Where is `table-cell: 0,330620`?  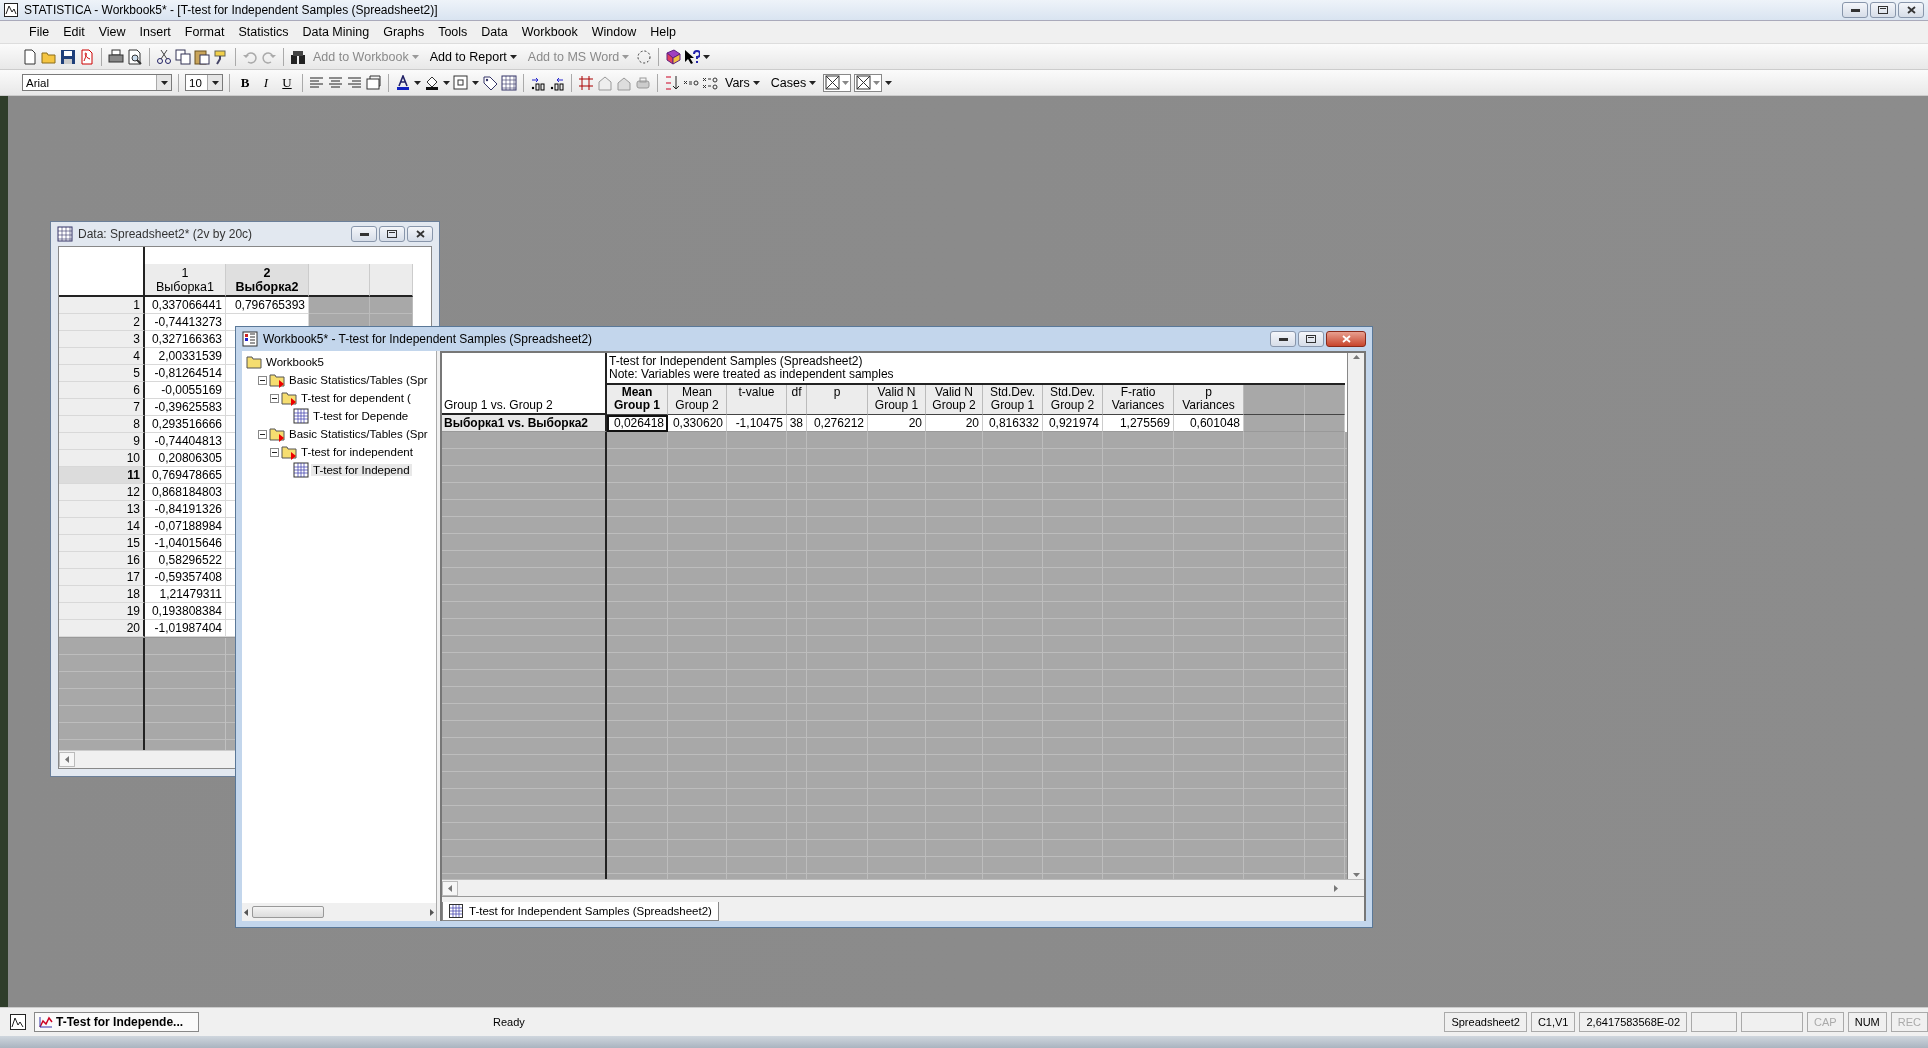
table-cell: 0,330620 is located at coordinates (697, 423).